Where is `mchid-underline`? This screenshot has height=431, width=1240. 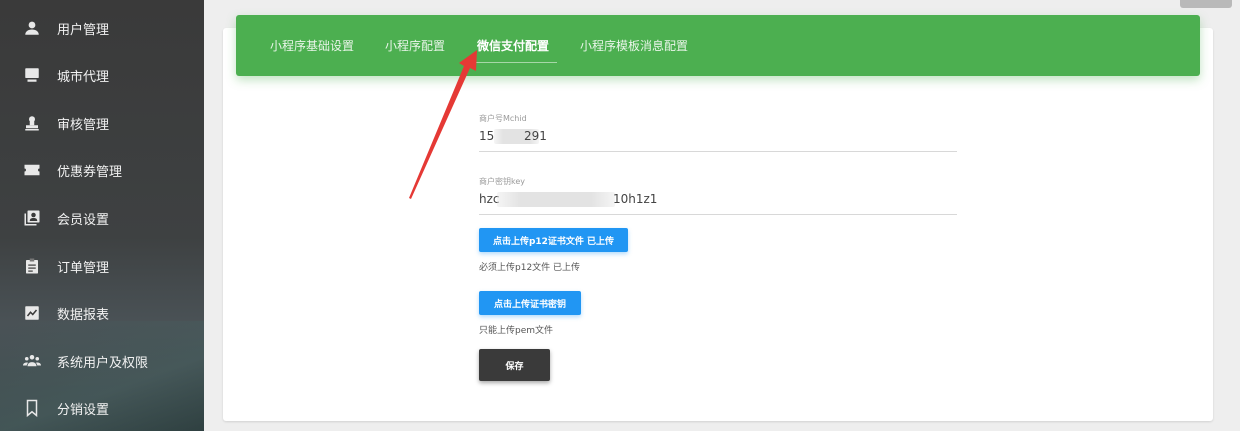 mchid-underline is located at coordinates (718, 151).